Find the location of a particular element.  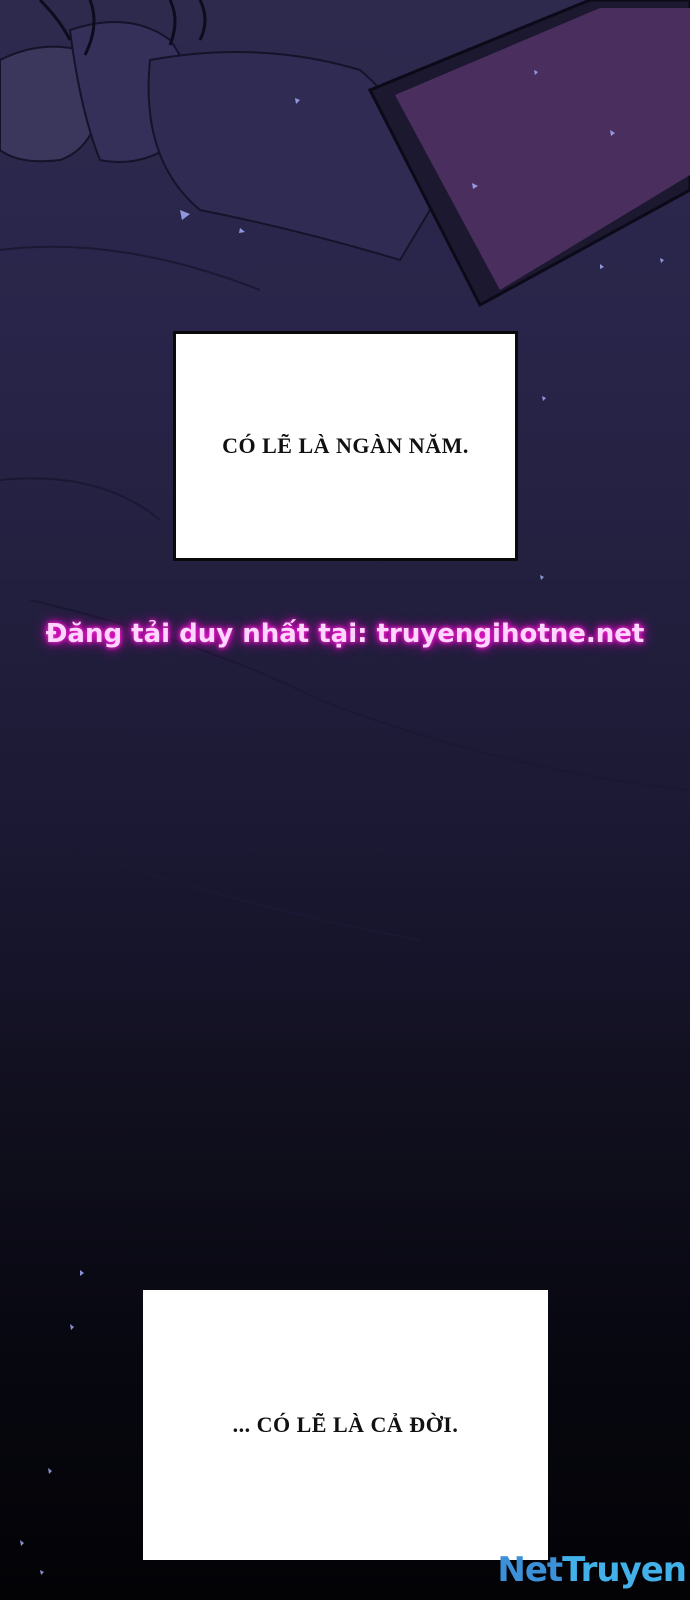

caption-text-bottom: ... CÓ LẼ LÀ CẢ ĐỜI. is located at coordinates (345, 1424).